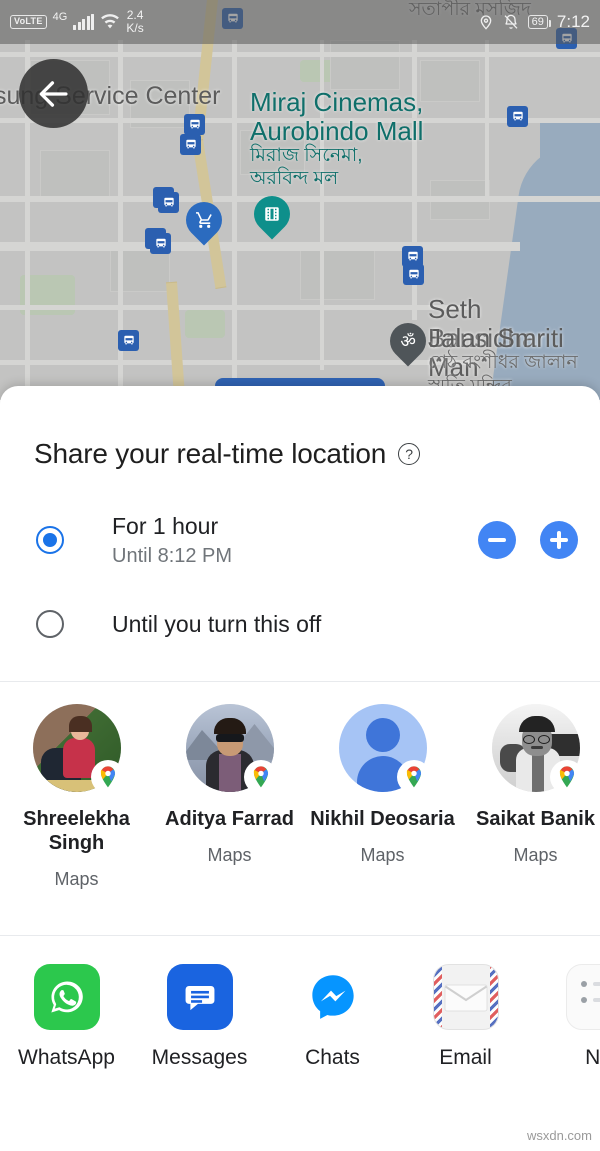 Image resolution: width=600 pixels, height=1151 pixels. What do you see at coordinates (84, 22) in the screenshot?
I see `signal-bars-icon` at bounding box center [84, 22].